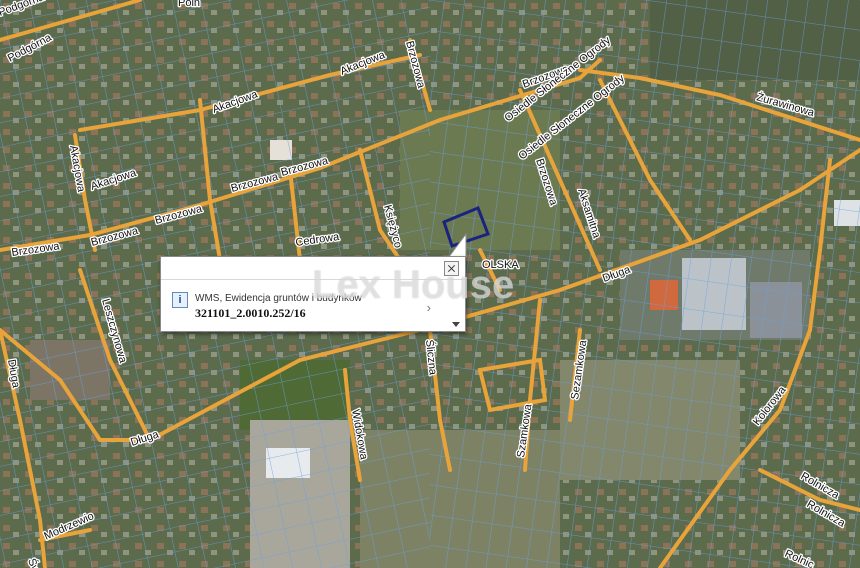  I want to click on popup-divider, so click(313, 279).